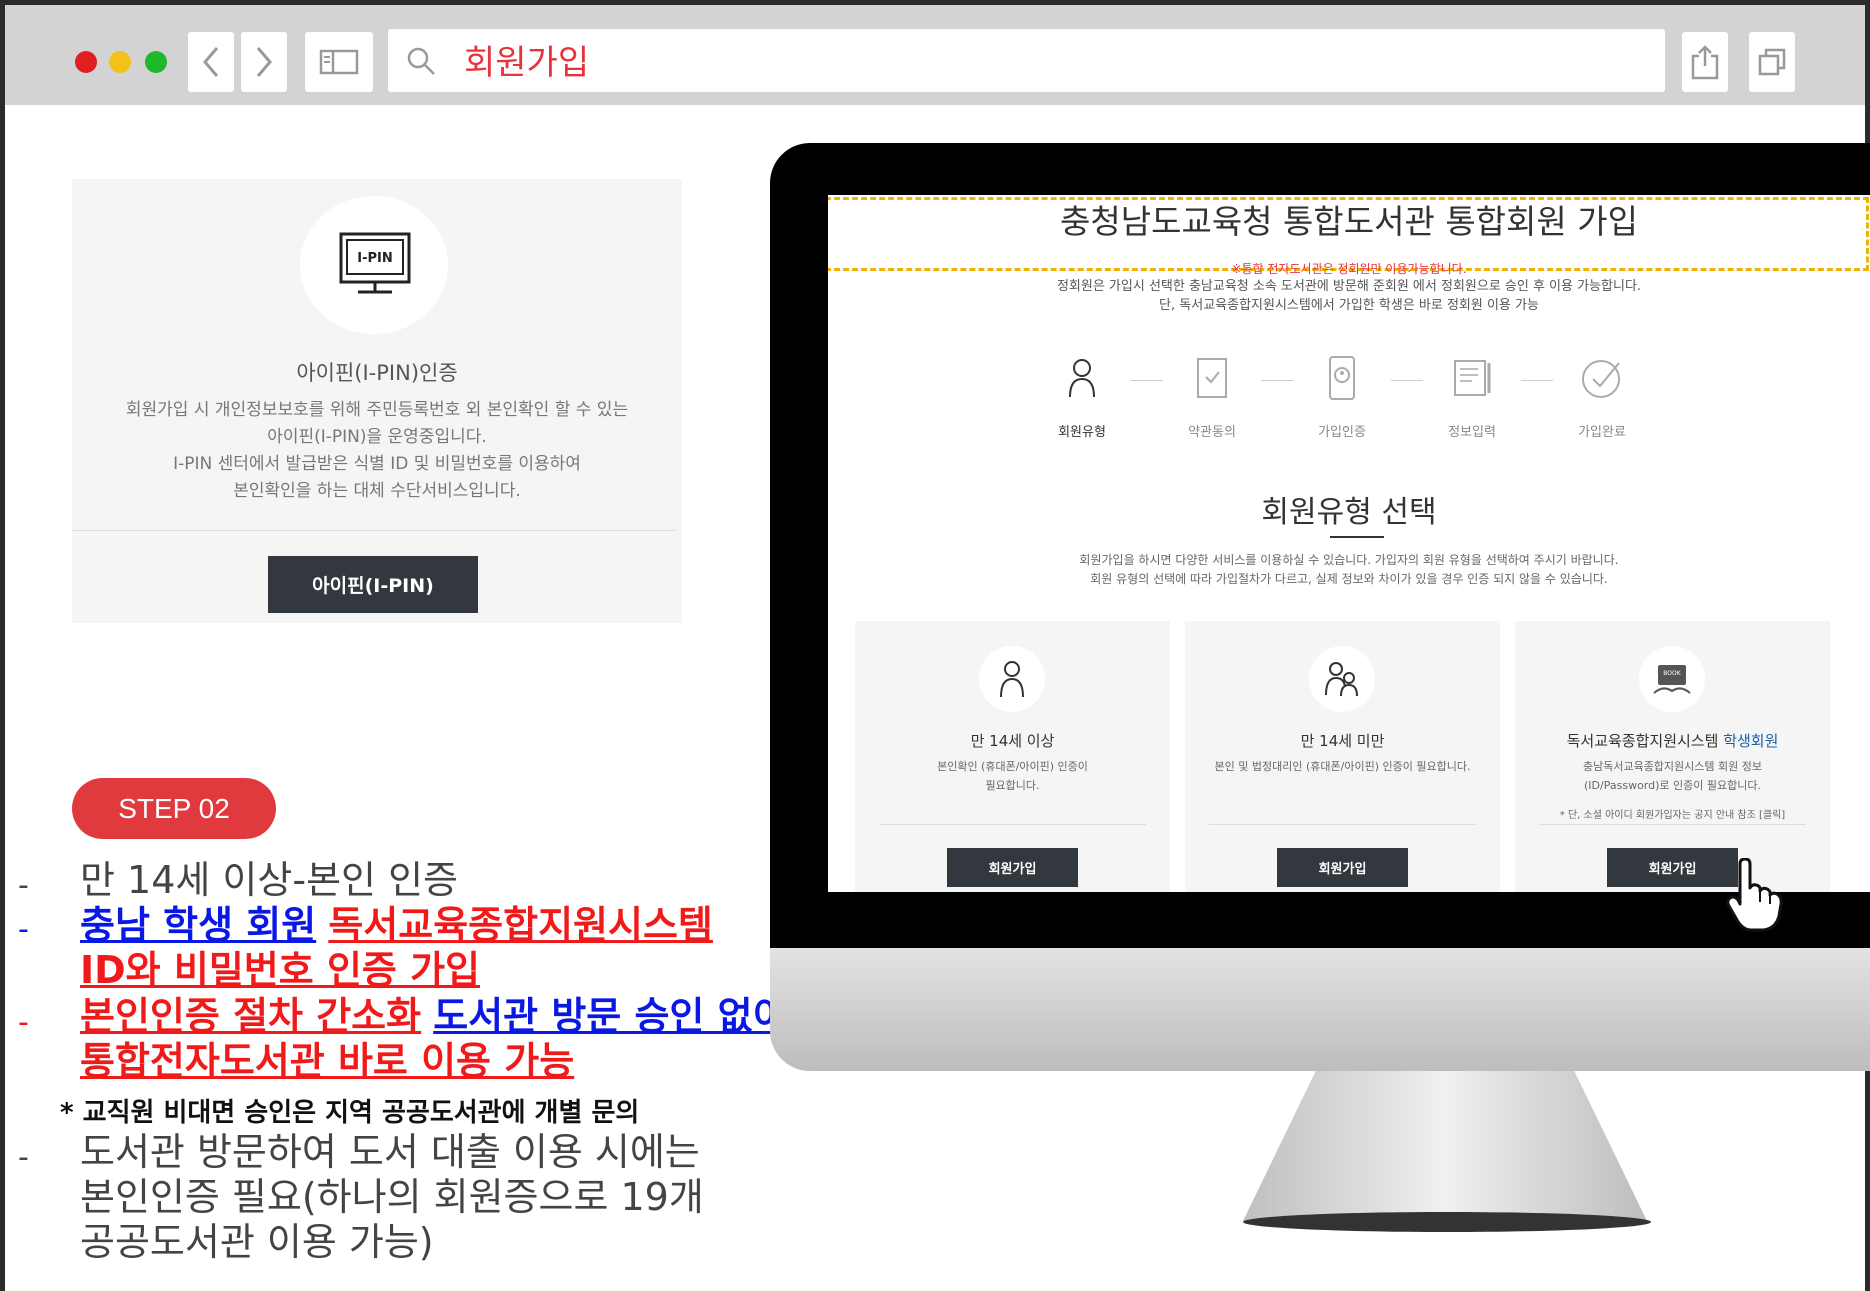 The width and height of the screenshot is (1870, 1291). I want to click on ipin-icon-label: I-PIN, so click(374, 258).